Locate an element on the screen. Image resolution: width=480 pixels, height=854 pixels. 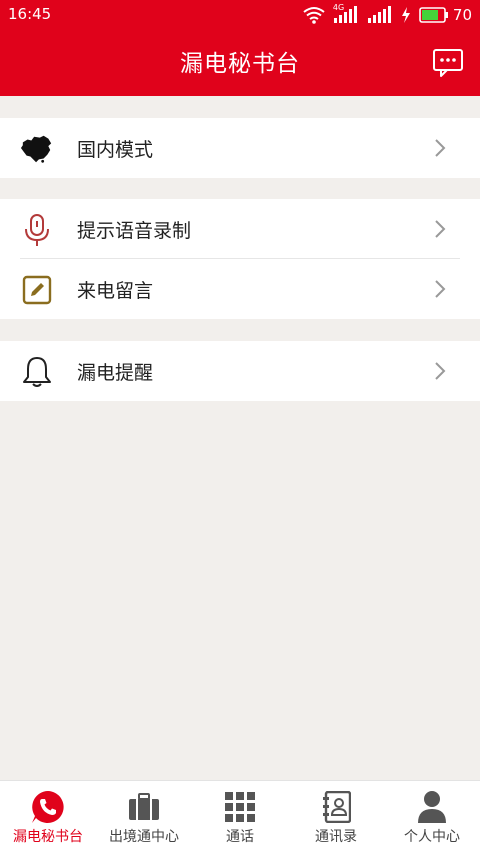
tab-calls: 通话 is located at coordinates (240, 817).